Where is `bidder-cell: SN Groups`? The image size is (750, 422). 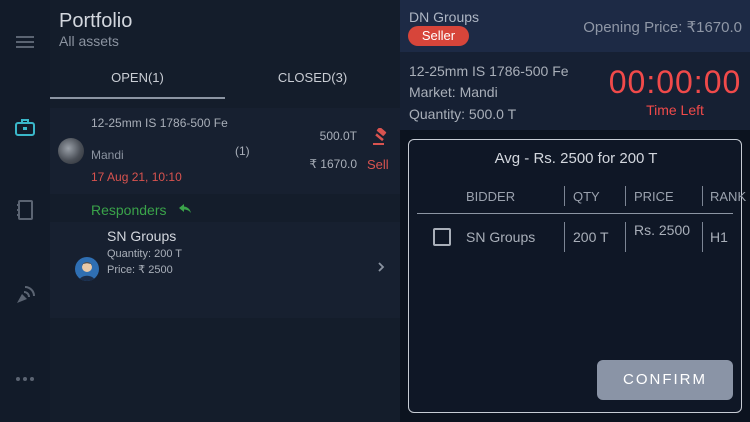 bidder-cell: SN Groups is located at coordinates (501, 237).